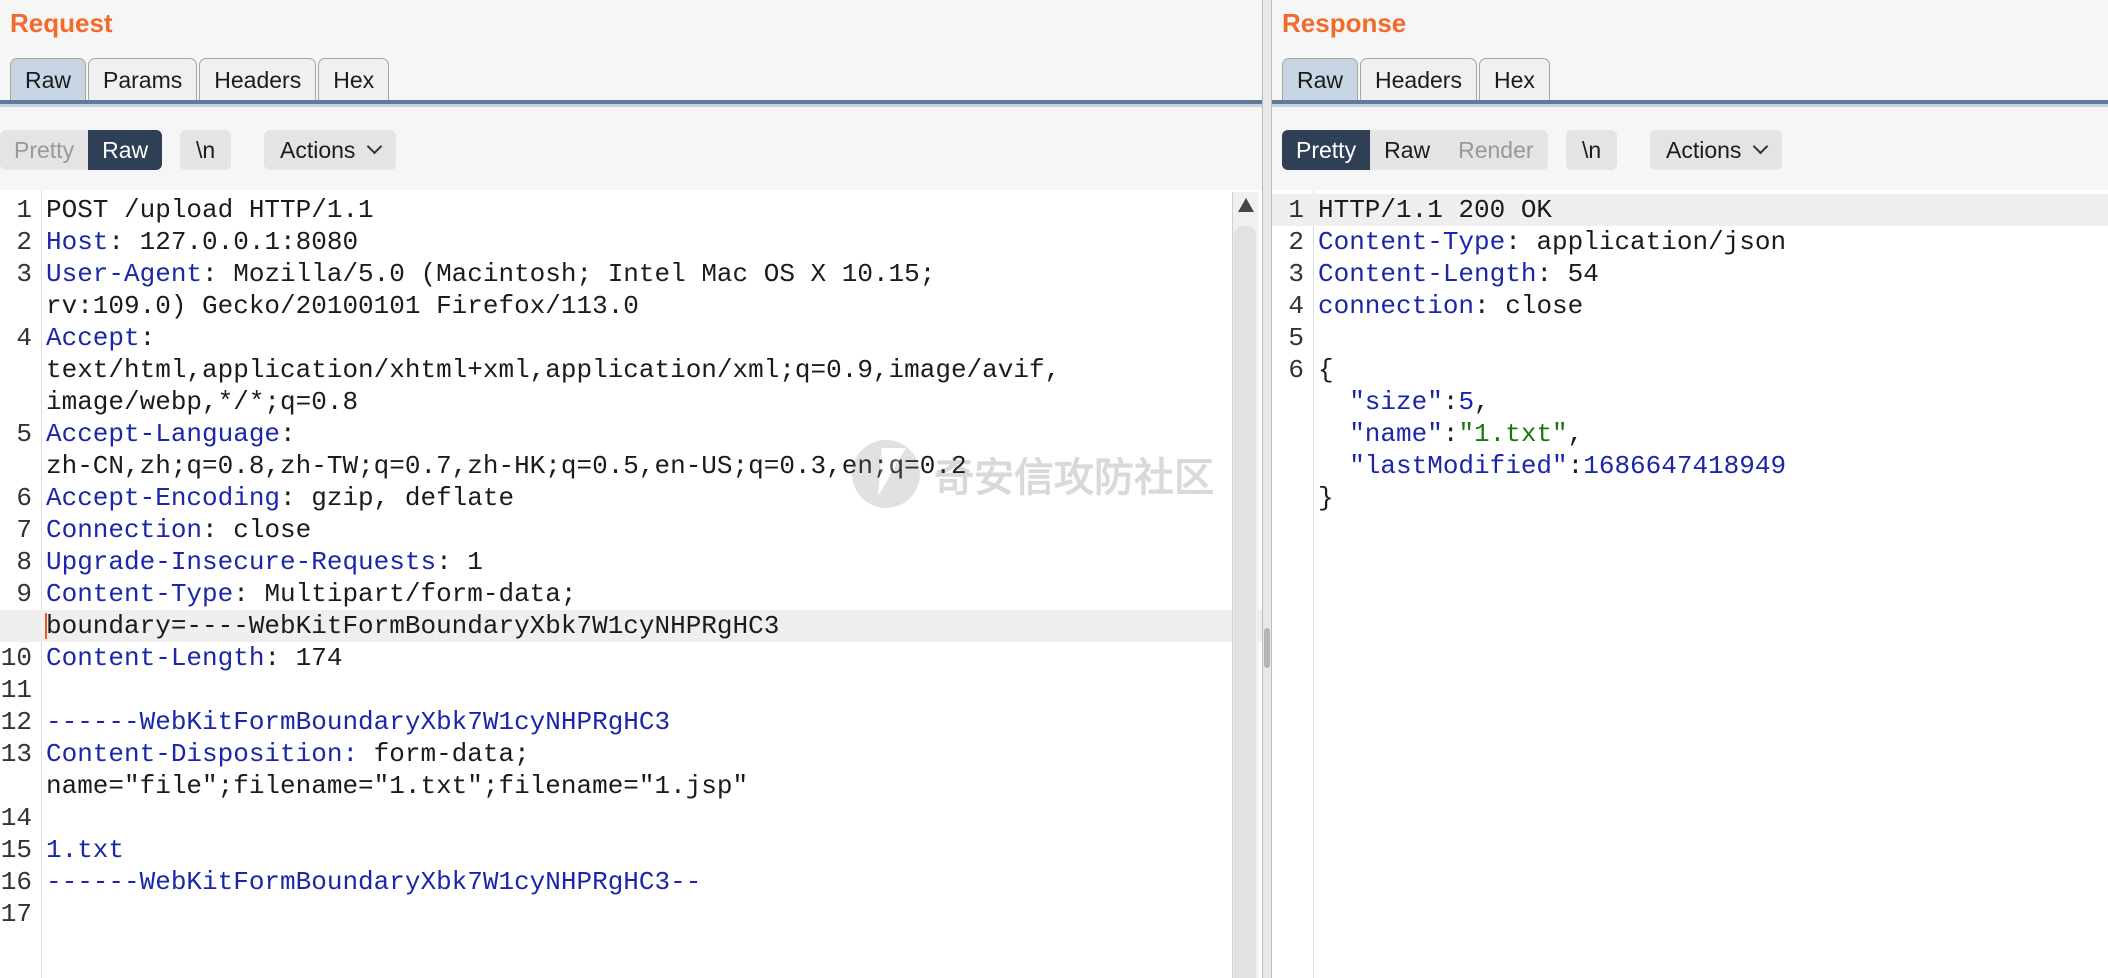  Describe the element at coordinates (1267, 489) in the screenshot. I see `pane-splitter` at that location.